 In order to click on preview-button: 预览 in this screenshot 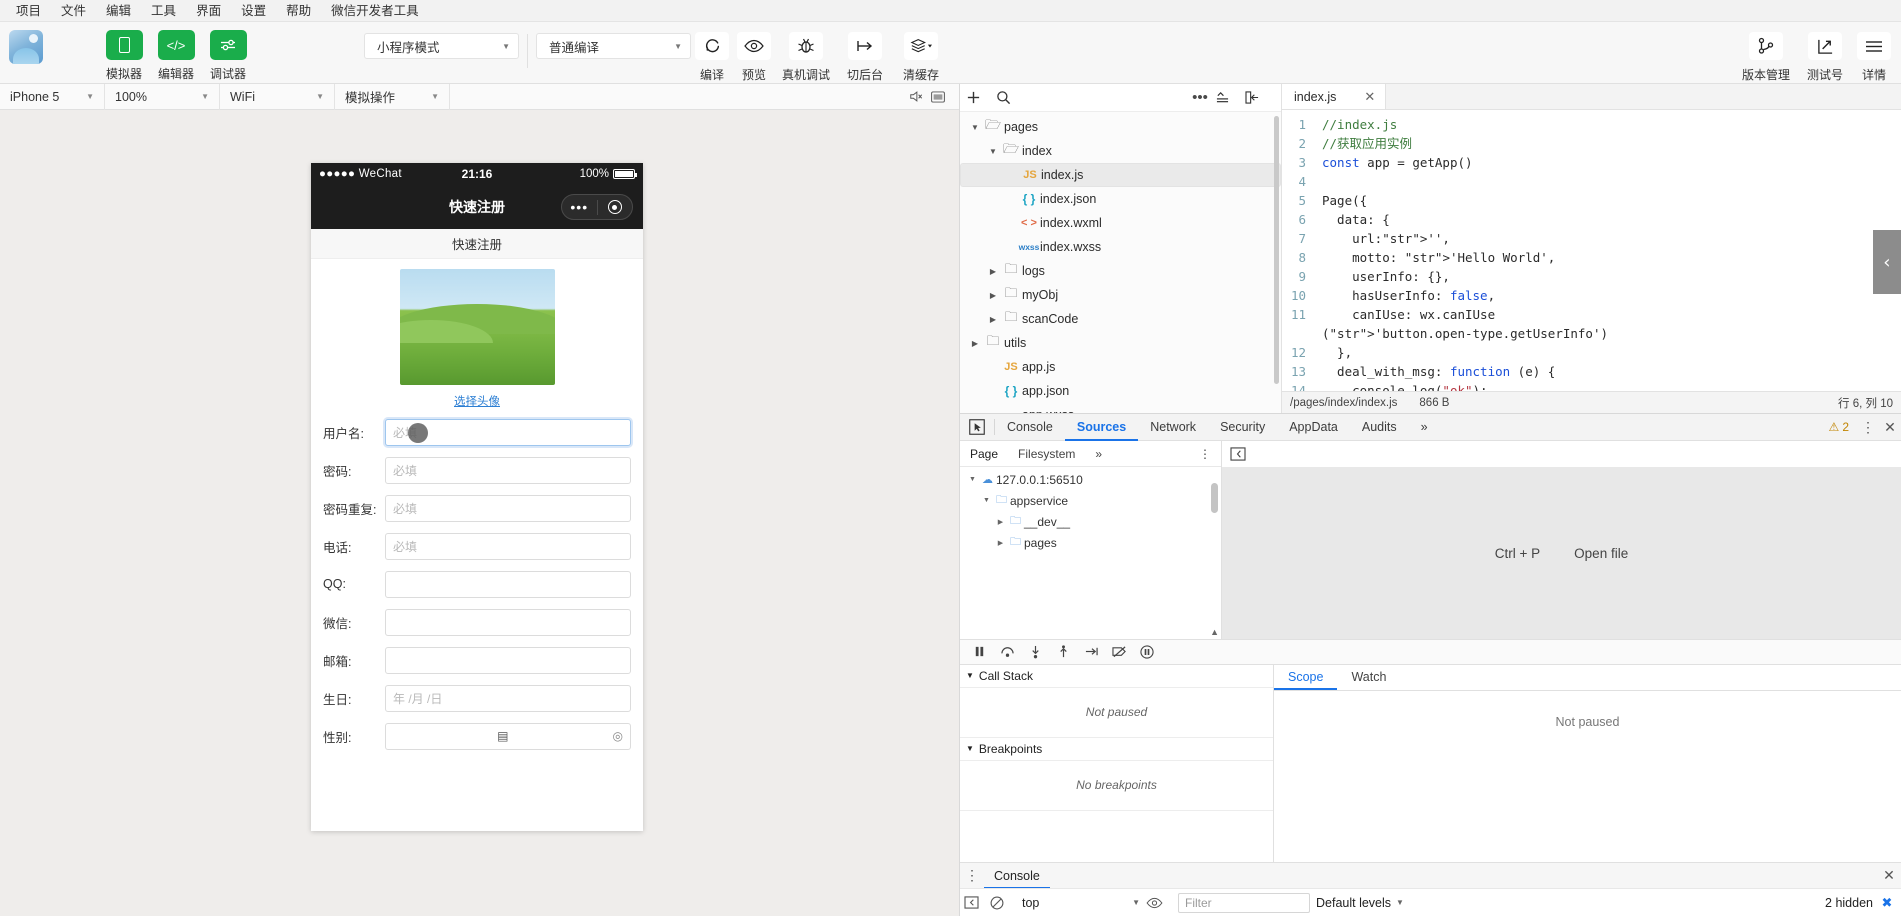, I will do `click(754, 52)`.